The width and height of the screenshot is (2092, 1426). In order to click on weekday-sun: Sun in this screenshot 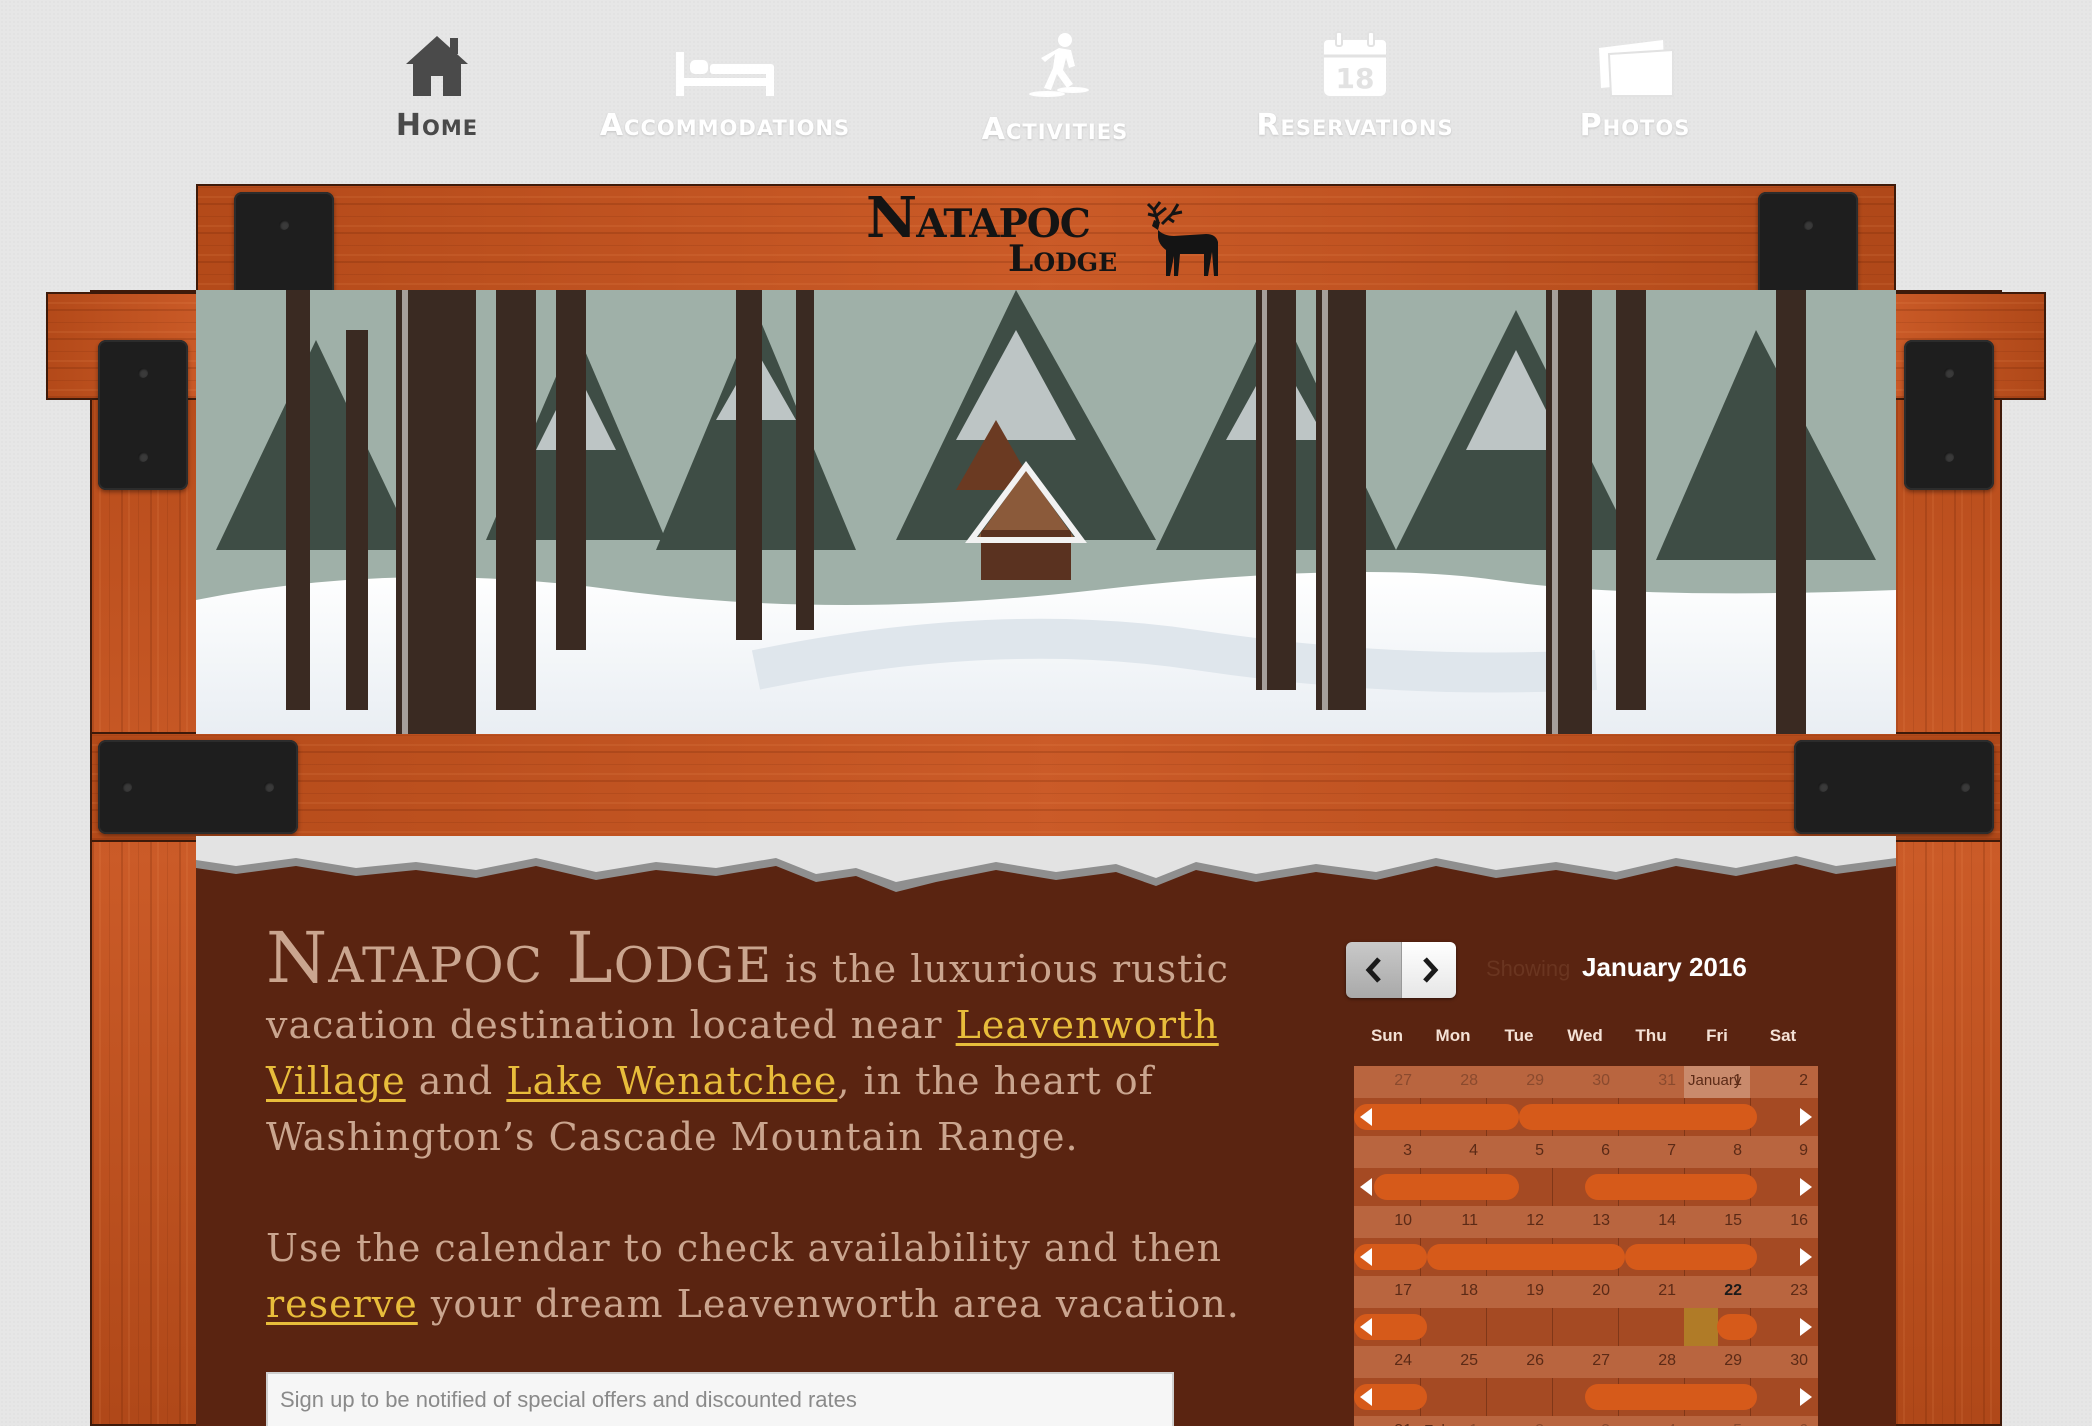, I will do `click(1387, 1035)`.